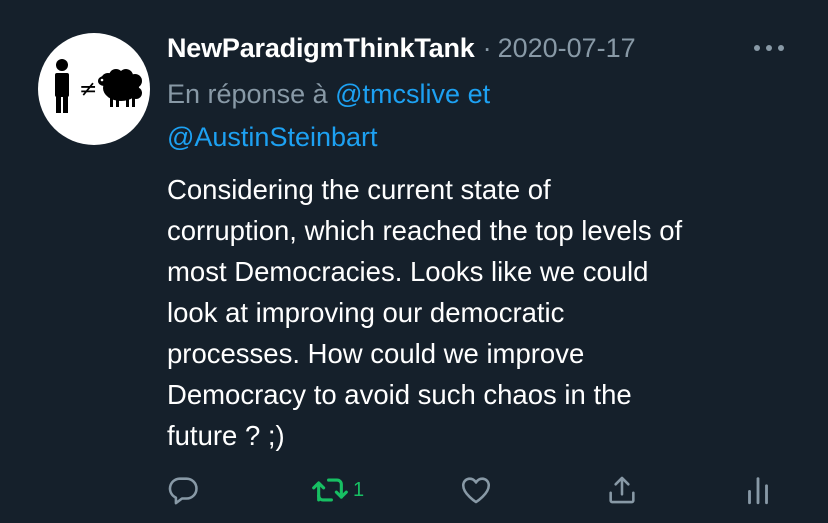 The width and height of the screenshot is (828, 523). I want to click on retweet-count: 1, so click(359, 489).